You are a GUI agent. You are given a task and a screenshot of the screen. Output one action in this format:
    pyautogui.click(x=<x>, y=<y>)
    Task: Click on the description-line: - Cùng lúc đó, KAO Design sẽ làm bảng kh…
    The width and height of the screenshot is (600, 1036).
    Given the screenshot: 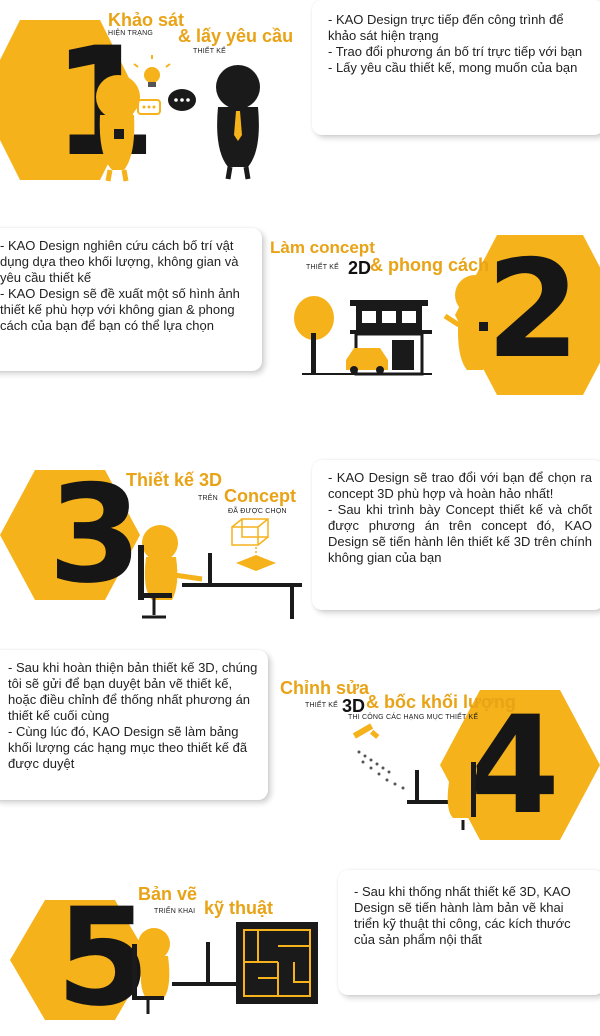 What is the action you would take?
    pyautogui.click(x=128, y=747)
    